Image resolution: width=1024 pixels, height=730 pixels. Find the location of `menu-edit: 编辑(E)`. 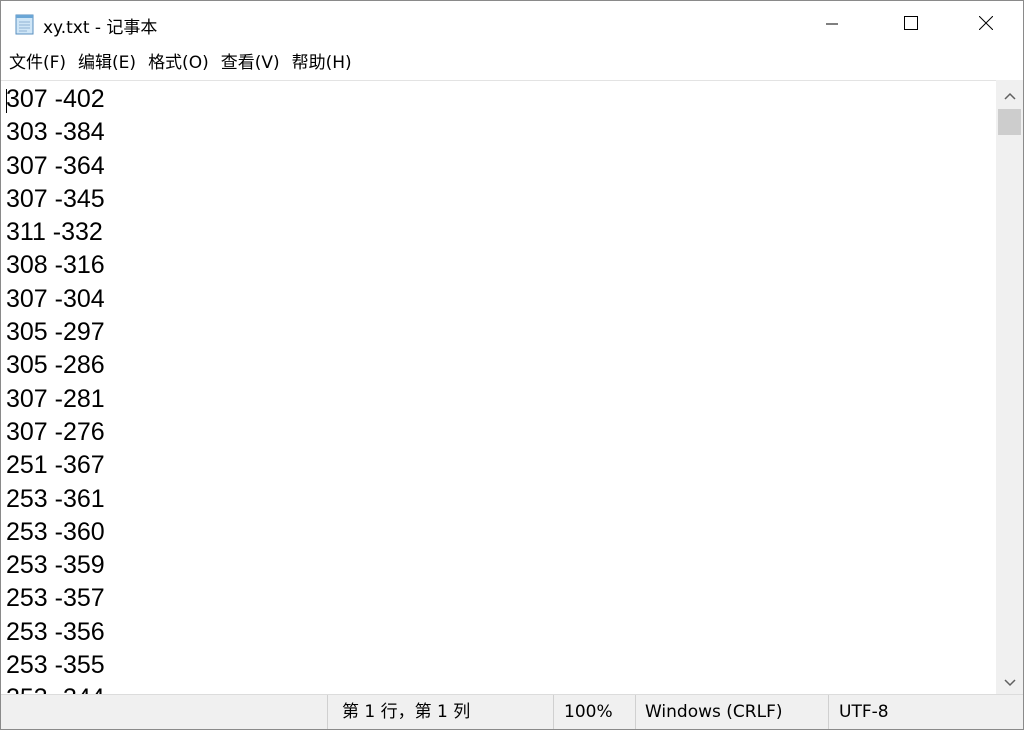

menu-edit: 编辑(E) is located at coordinates (107, 63).